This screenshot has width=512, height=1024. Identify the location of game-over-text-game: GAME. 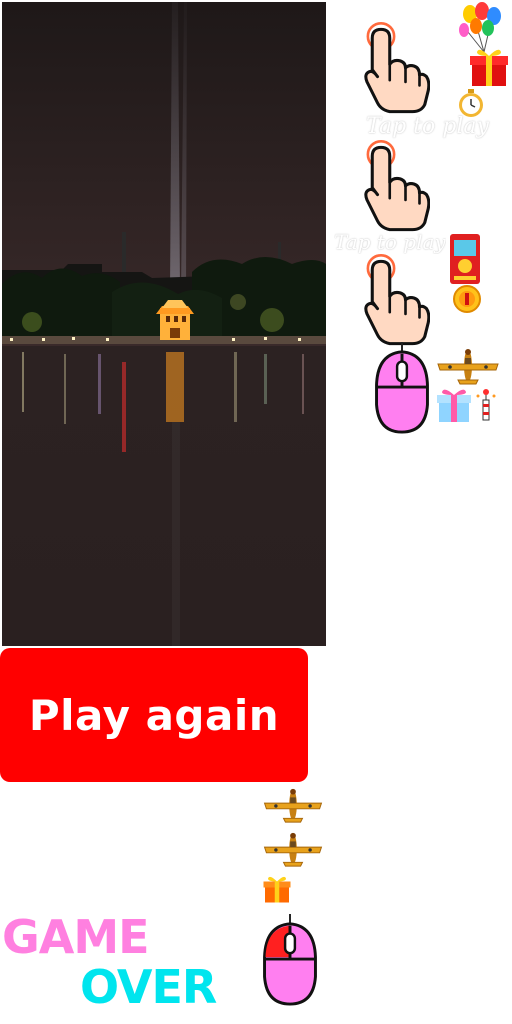
(76, 937).